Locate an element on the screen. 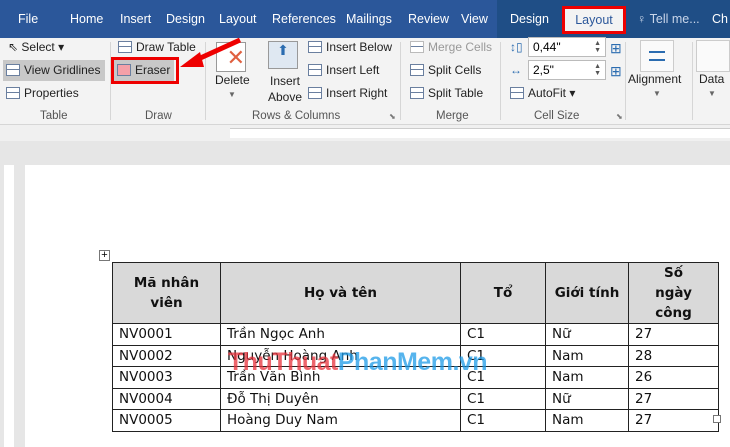  insert-below-button: Insert Below is located at coordinates (350, 47).